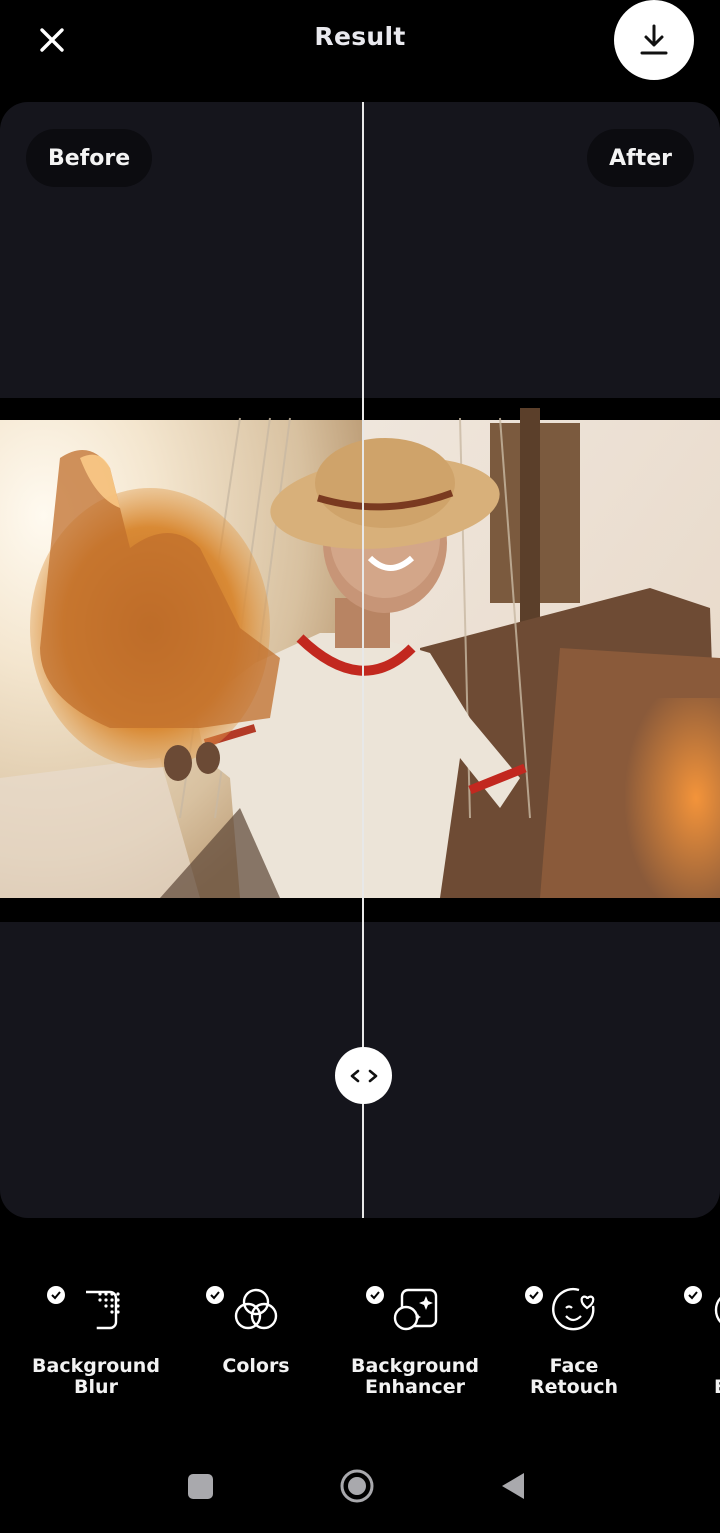 This screenshot has width=720, height=1533. I want to click on tool-label: Face Retouch, so click(574, 1376).